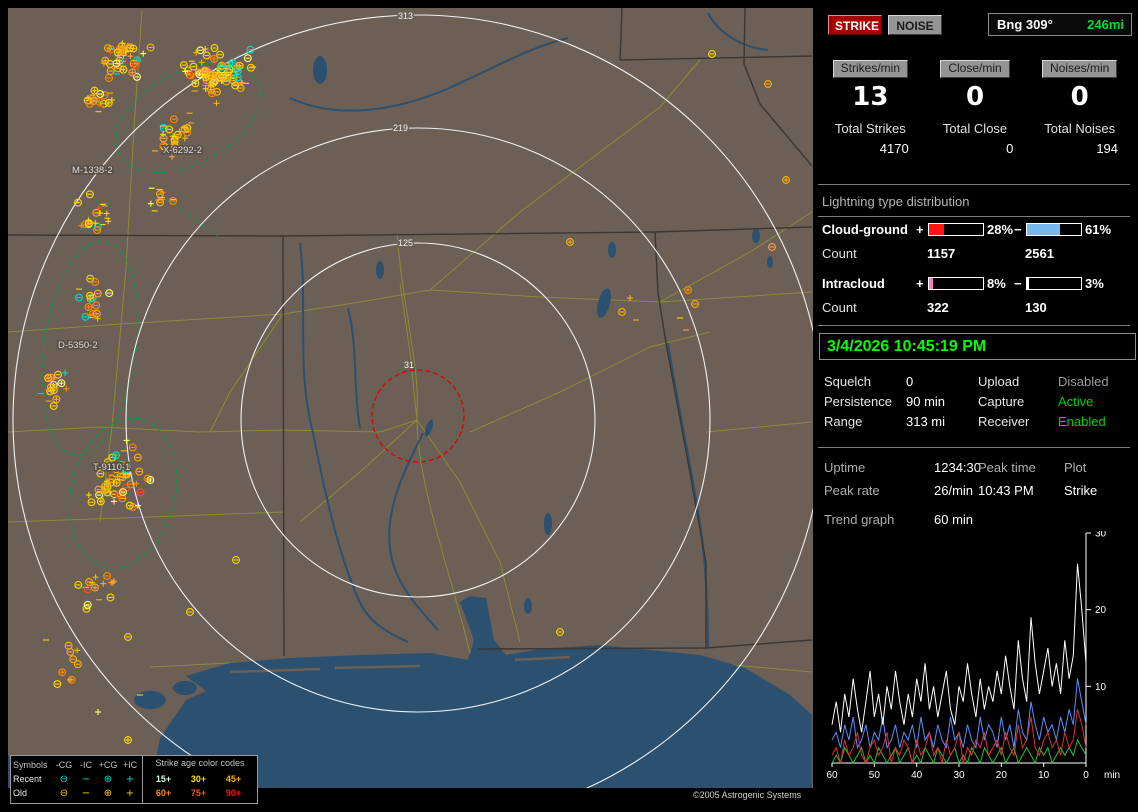 The height and width of the screenshot is (812, 1138). What do you see at coordinates (975, 97) in the screenshot?
I see `close-per-min-value: 0` at bounding box center [975, 97].